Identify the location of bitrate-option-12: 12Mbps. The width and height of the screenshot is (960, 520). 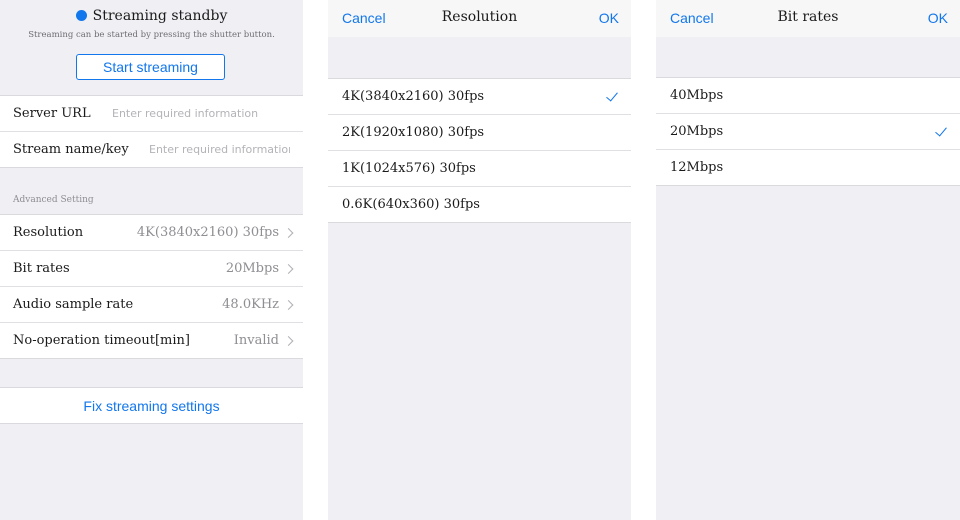
(808, 167).